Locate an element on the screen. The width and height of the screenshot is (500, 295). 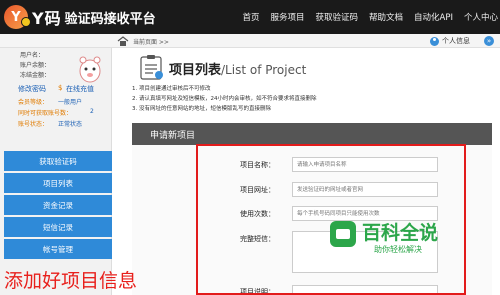
main-menu: 首页 服务项目 获取验证码 帮助文档 自动化API 个人中心 is located at coordinates (370, 17).